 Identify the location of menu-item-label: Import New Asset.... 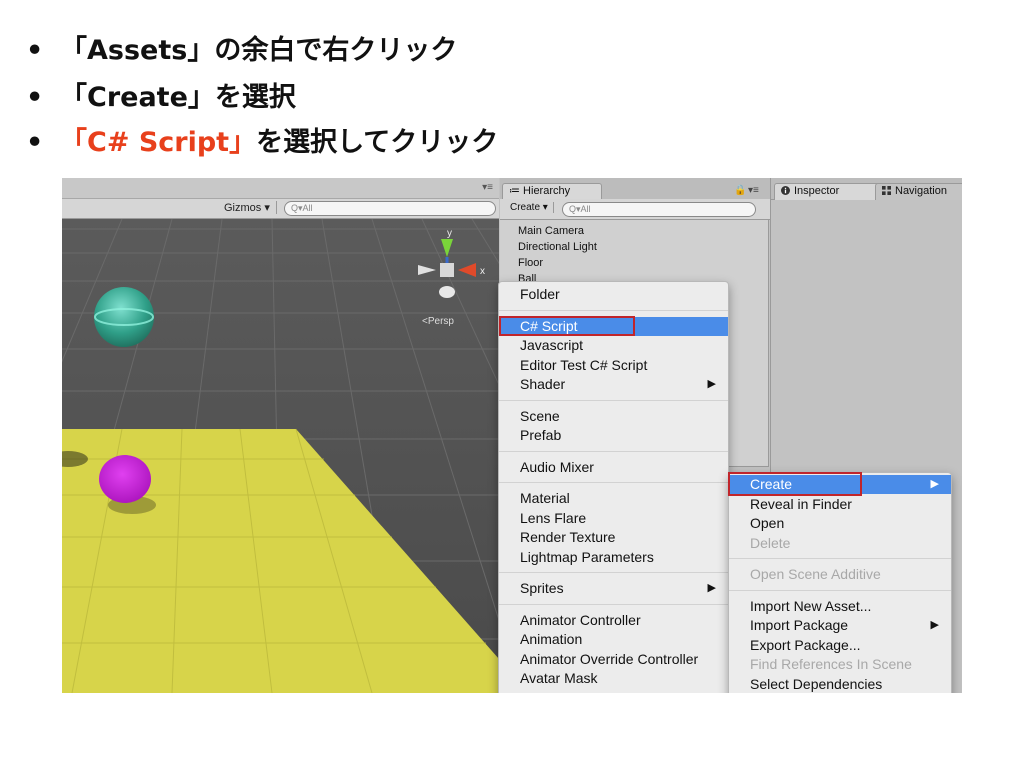
(811, 605).